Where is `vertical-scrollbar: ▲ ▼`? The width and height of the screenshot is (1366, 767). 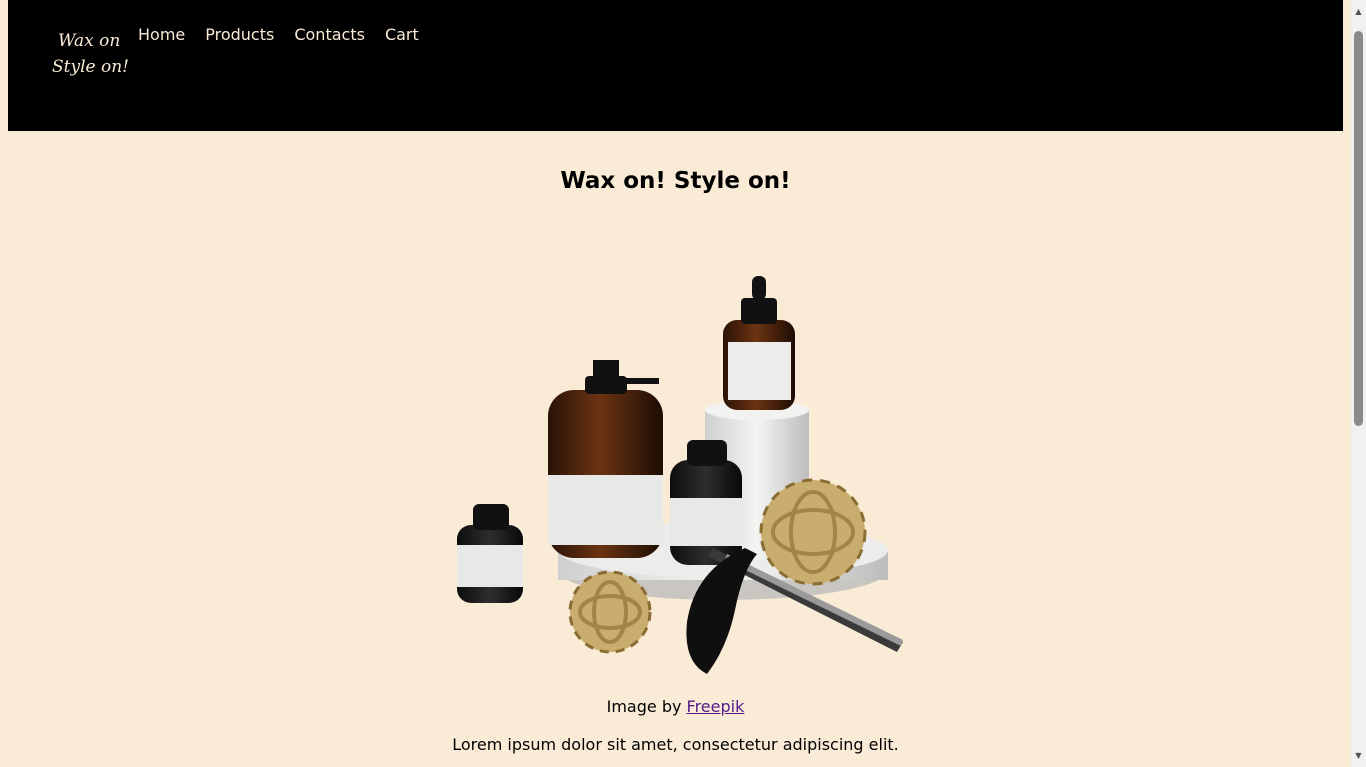 vertical-scrollbar: ▲ ▼ is located at coordinates (1358, 383).